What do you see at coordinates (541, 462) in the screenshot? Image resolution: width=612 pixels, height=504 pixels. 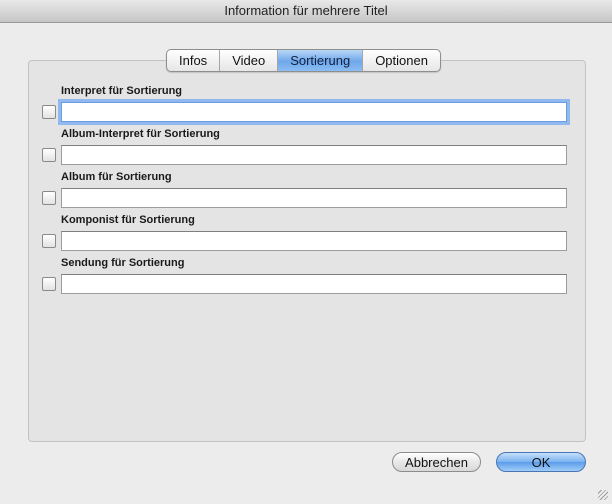 I see `ok-button: OK` at bounding box center [541, 462].